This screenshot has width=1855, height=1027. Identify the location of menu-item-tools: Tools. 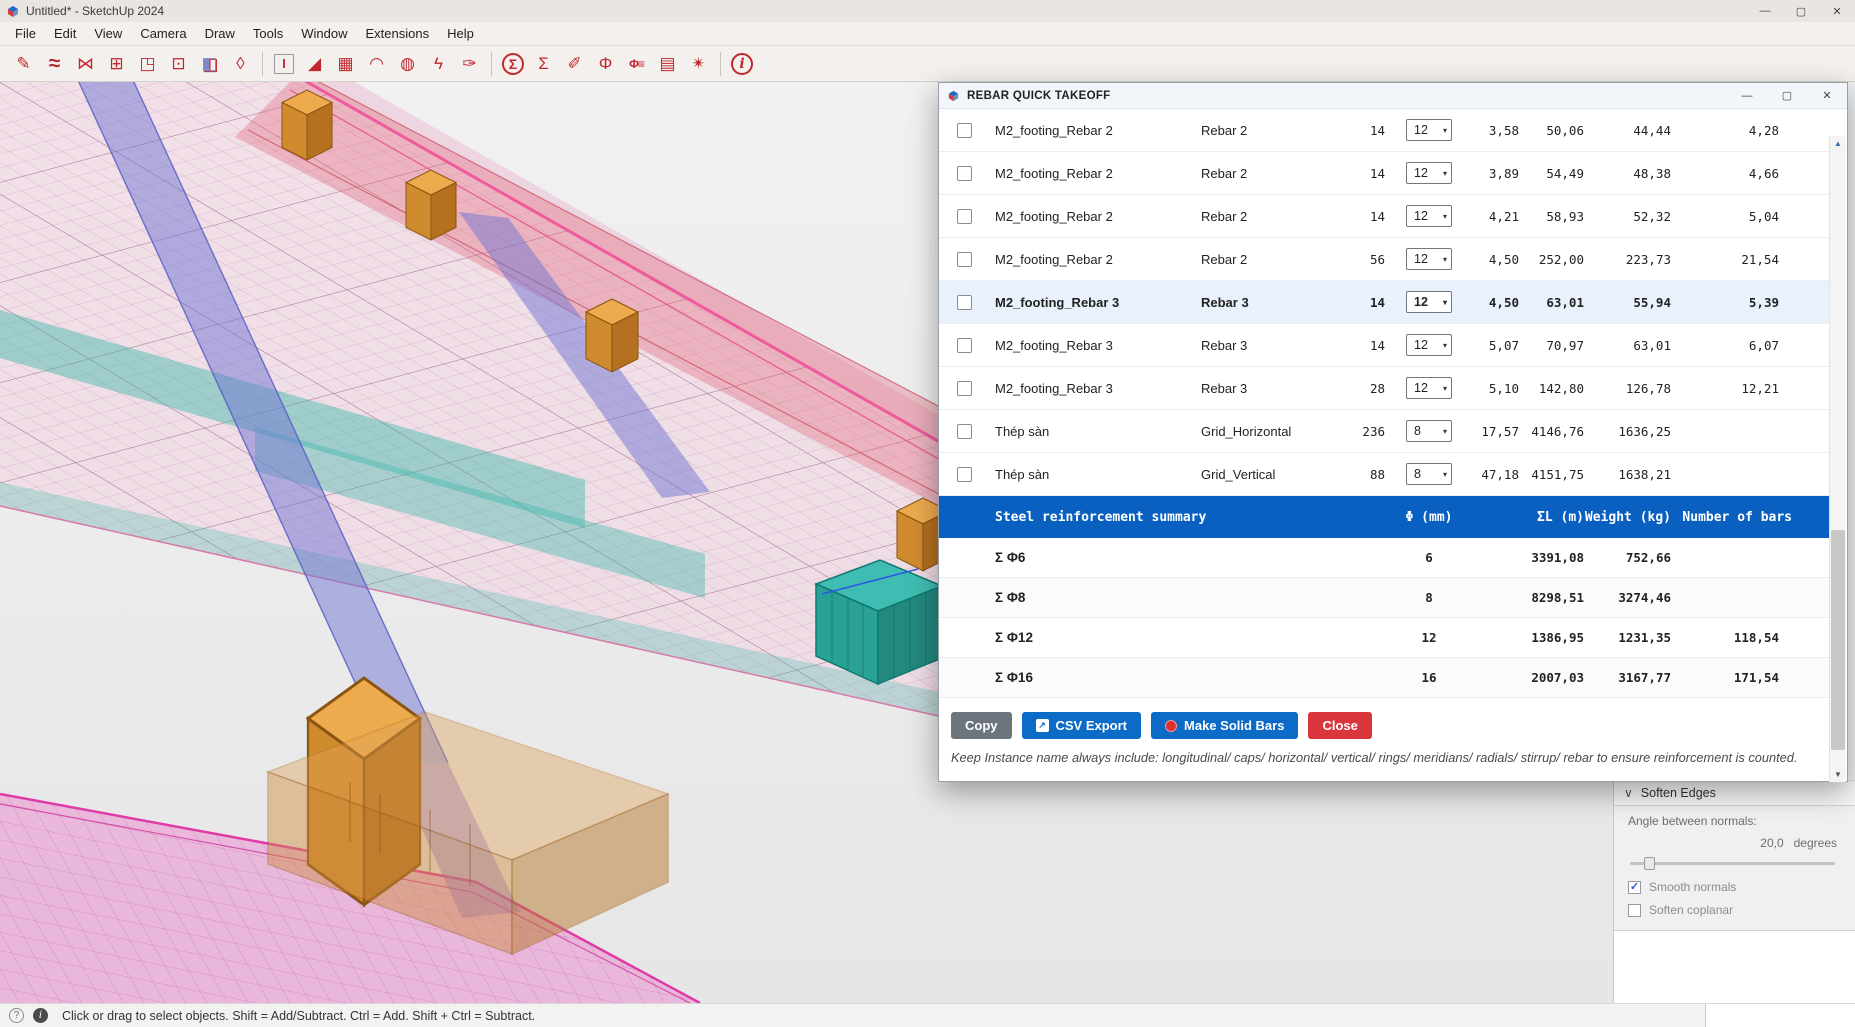
(268, 33).